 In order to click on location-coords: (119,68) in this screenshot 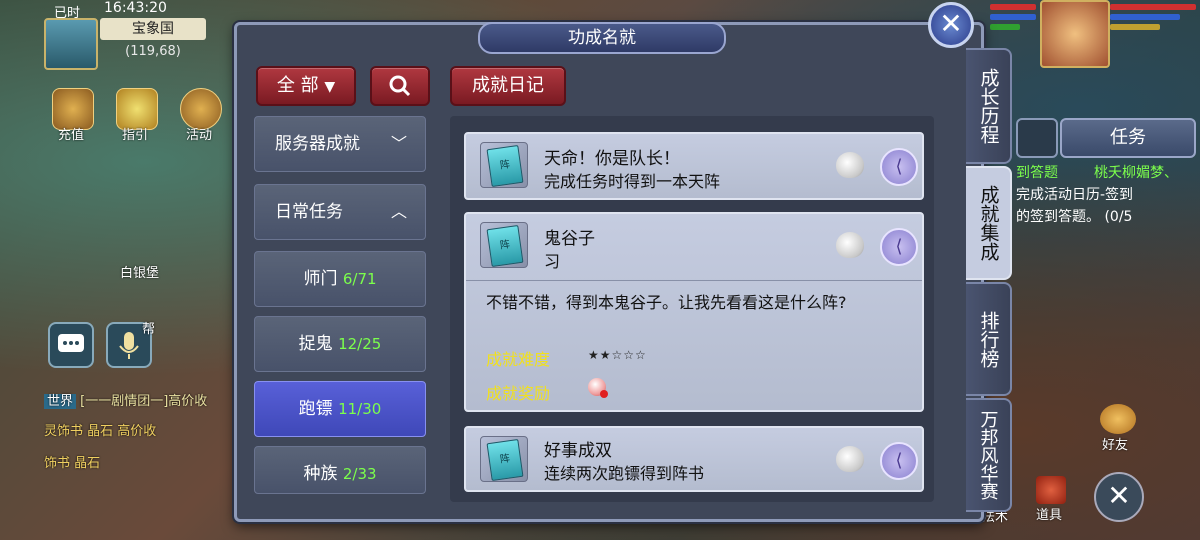, I will do `click(153, 51)`.